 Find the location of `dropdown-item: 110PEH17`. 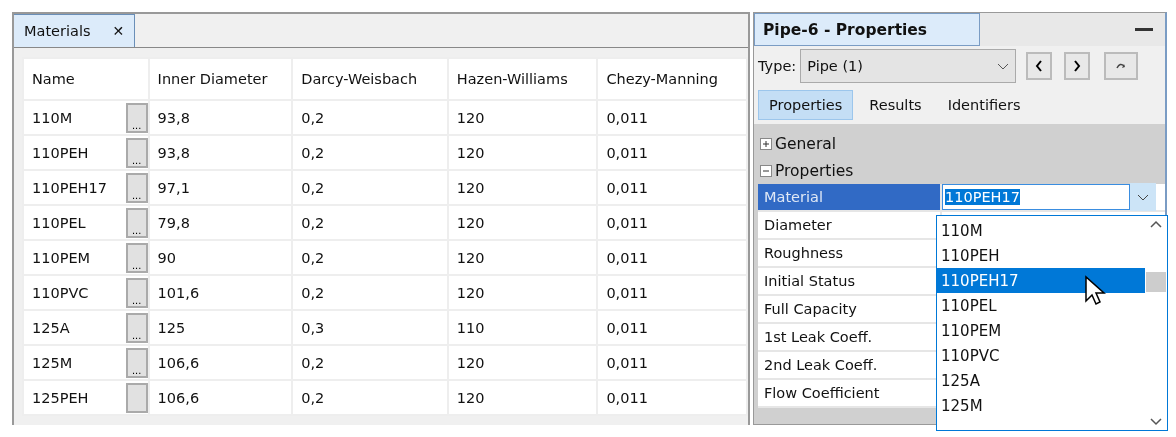

dropdown-item: 110PEH17 is located at coordinates (1041, 280).